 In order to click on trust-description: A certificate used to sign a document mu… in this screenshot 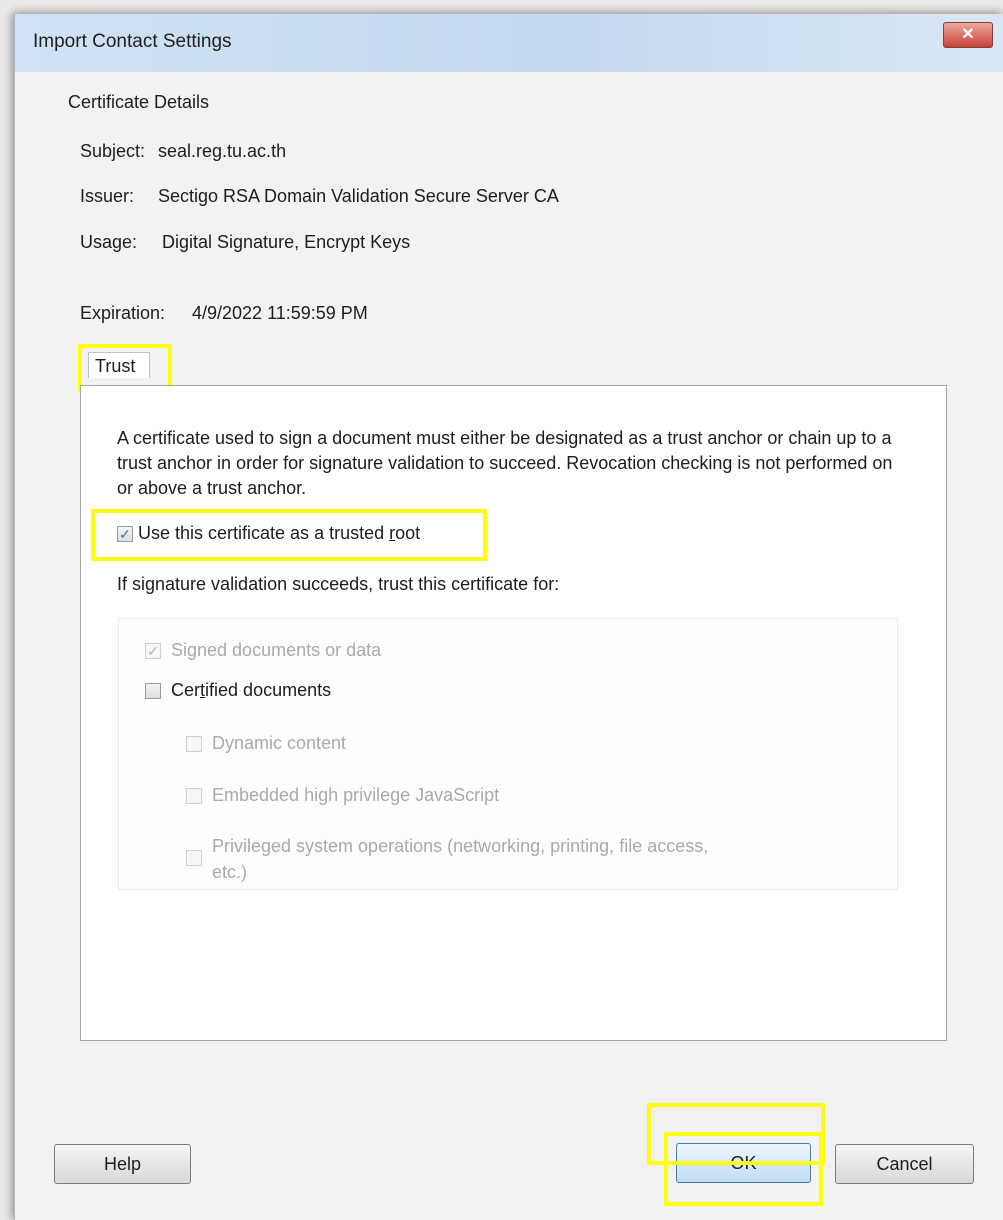, I will do `click(505, 463)`.